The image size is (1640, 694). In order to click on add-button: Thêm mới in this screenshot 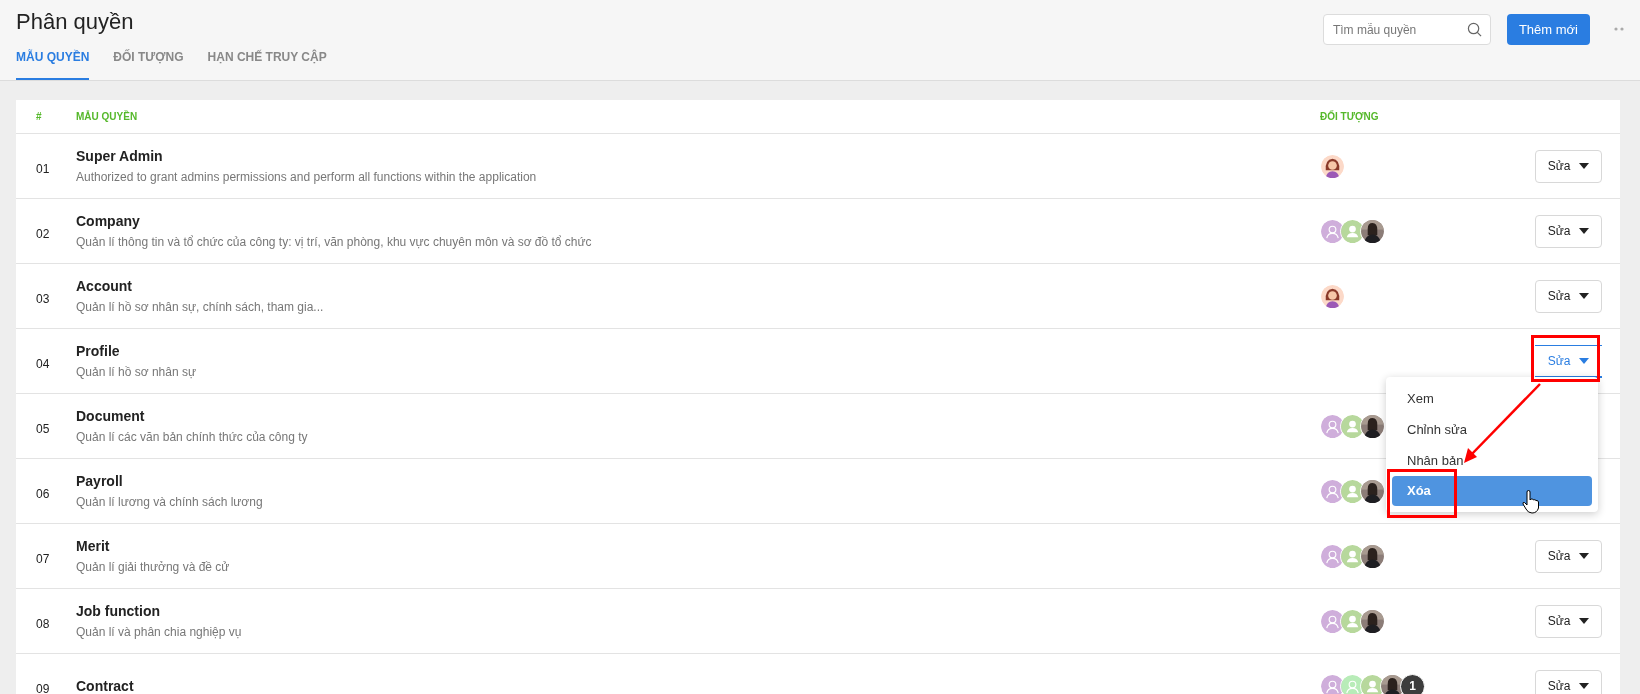, I will do `click(1548, 29)`.